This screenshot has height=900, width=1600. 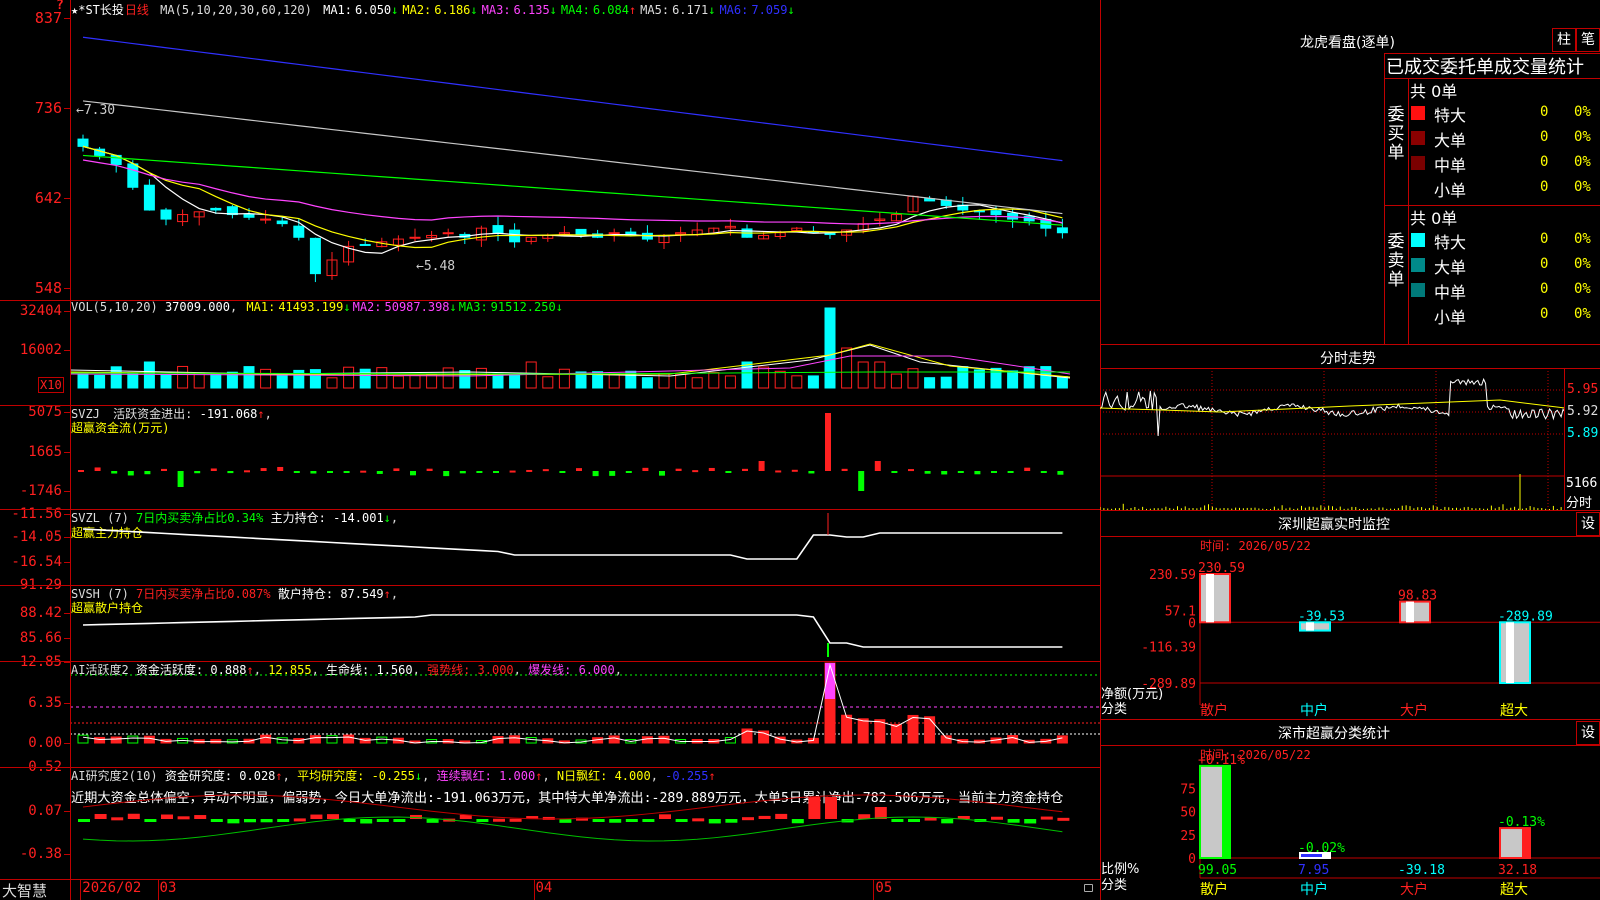 I want to click on y-tick-label: 5075, so click(x=45, y=412).